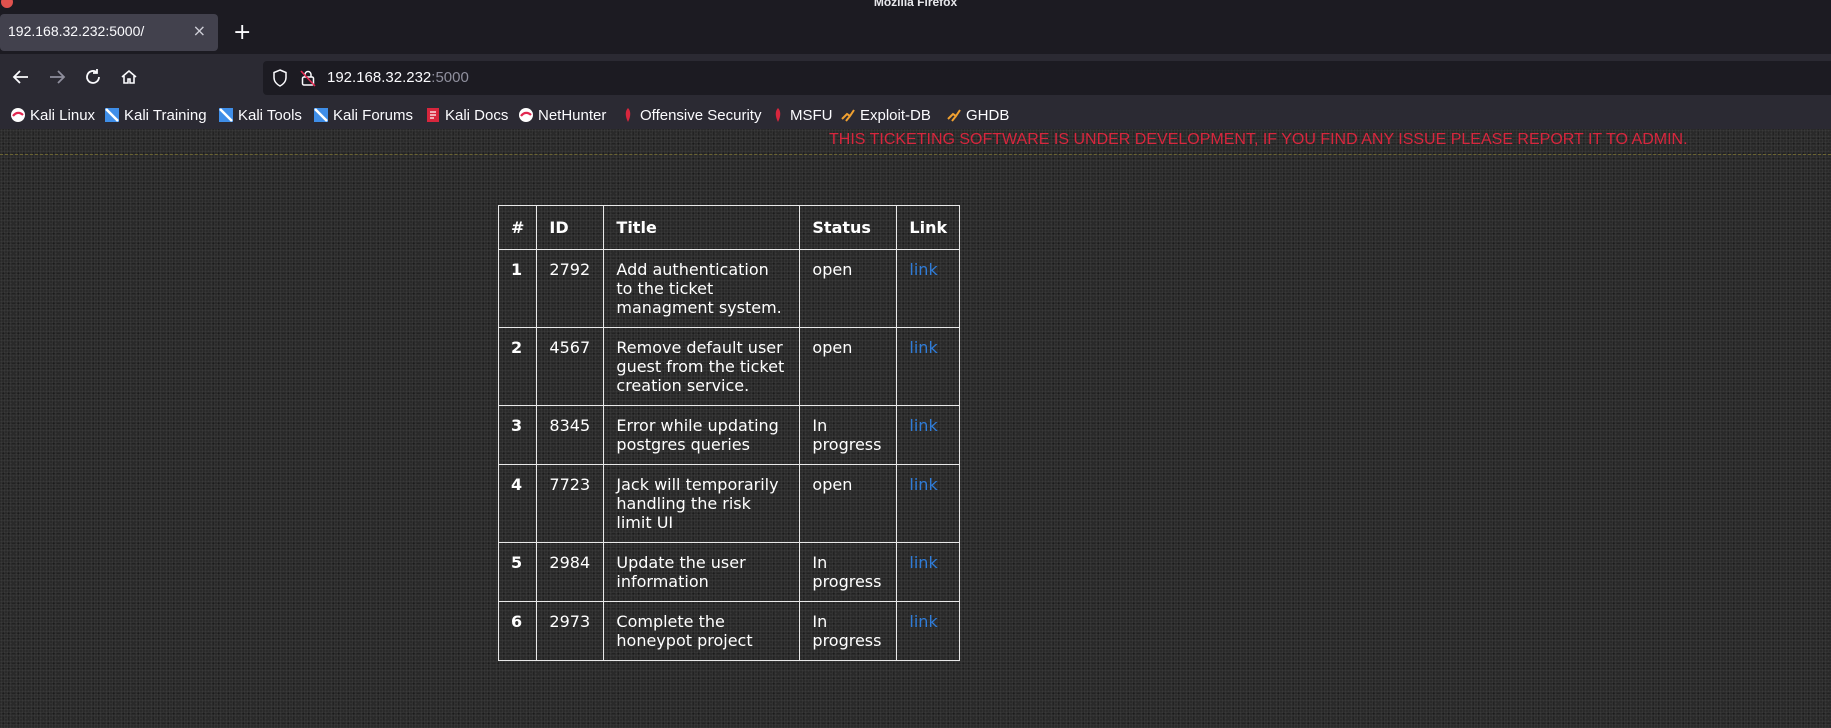  I want to click on bookmark-label: MSFU, so click(811, 115).